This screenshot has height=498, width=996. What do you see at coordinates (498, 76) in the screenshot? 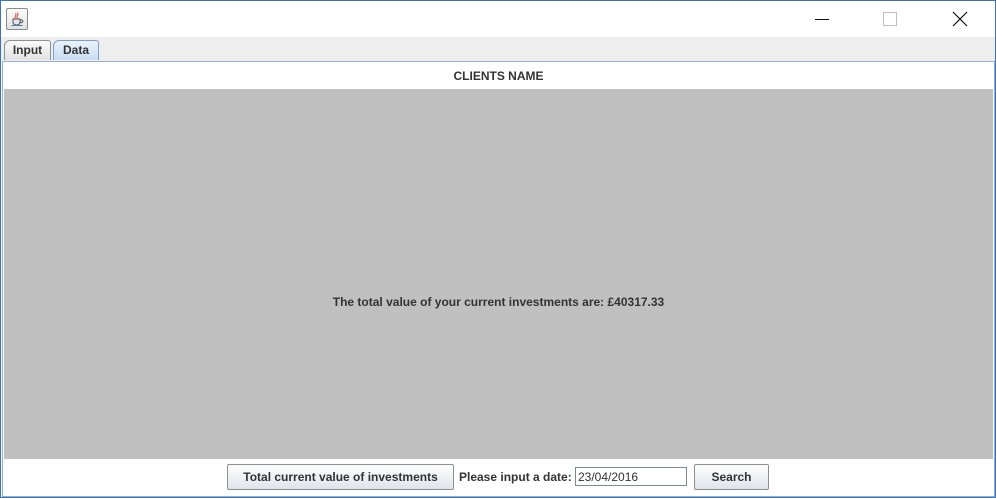
I see `clients-name-label: CLIENTS NAME` at bounding box center [498, 76].